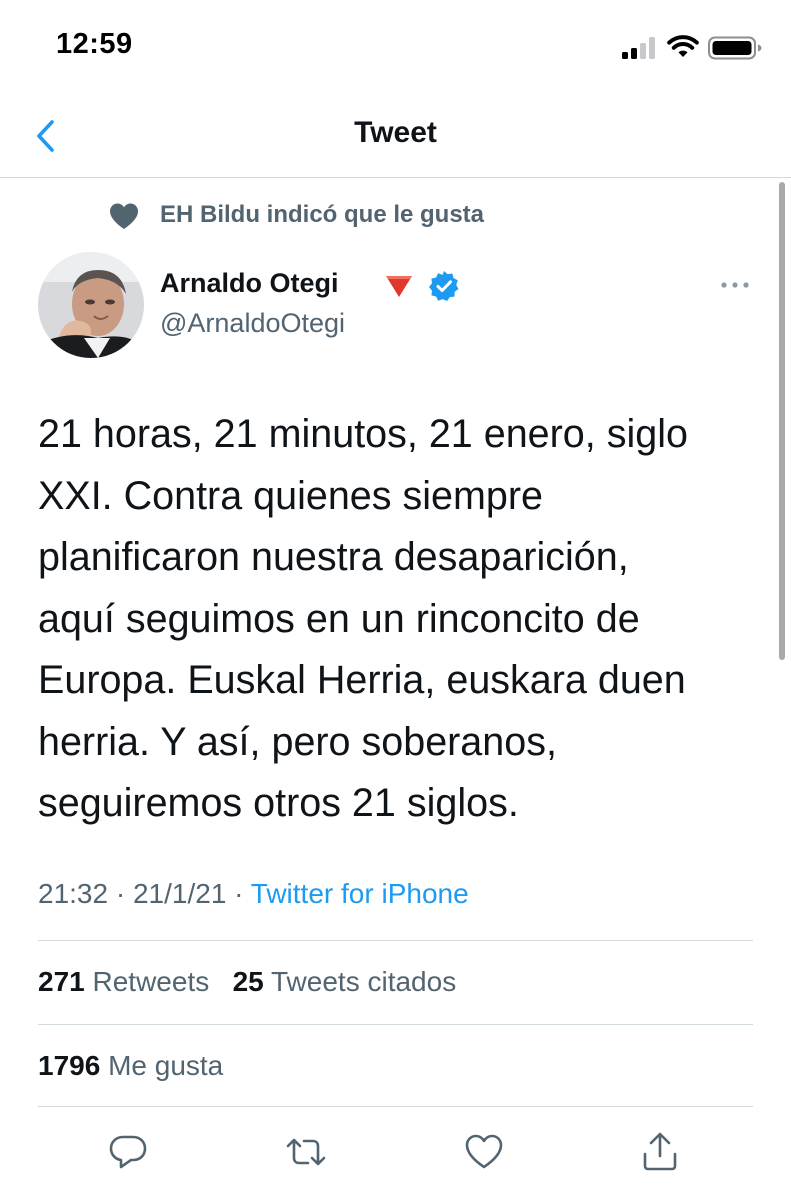 The height and width of the screenshot is (1200, 791). I want to click on tweet-source-link: Twitter for iPhone, so click(360, 893).